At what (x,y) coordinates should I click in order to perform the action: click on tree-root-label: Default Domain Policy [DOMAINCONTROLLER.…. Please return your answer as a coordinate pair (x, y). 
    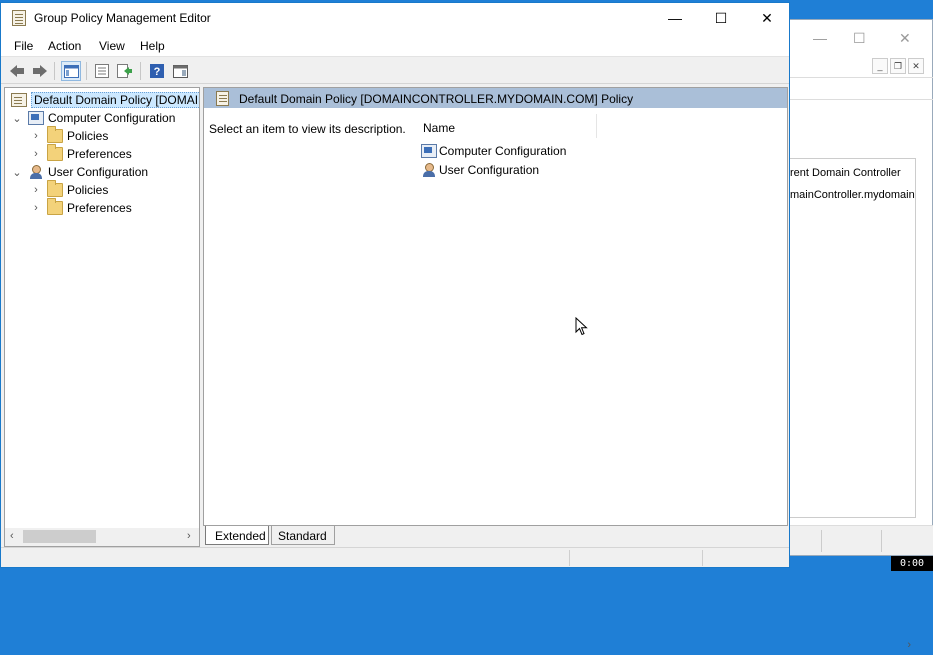
    Looking at the image, I should click on (115, 100).